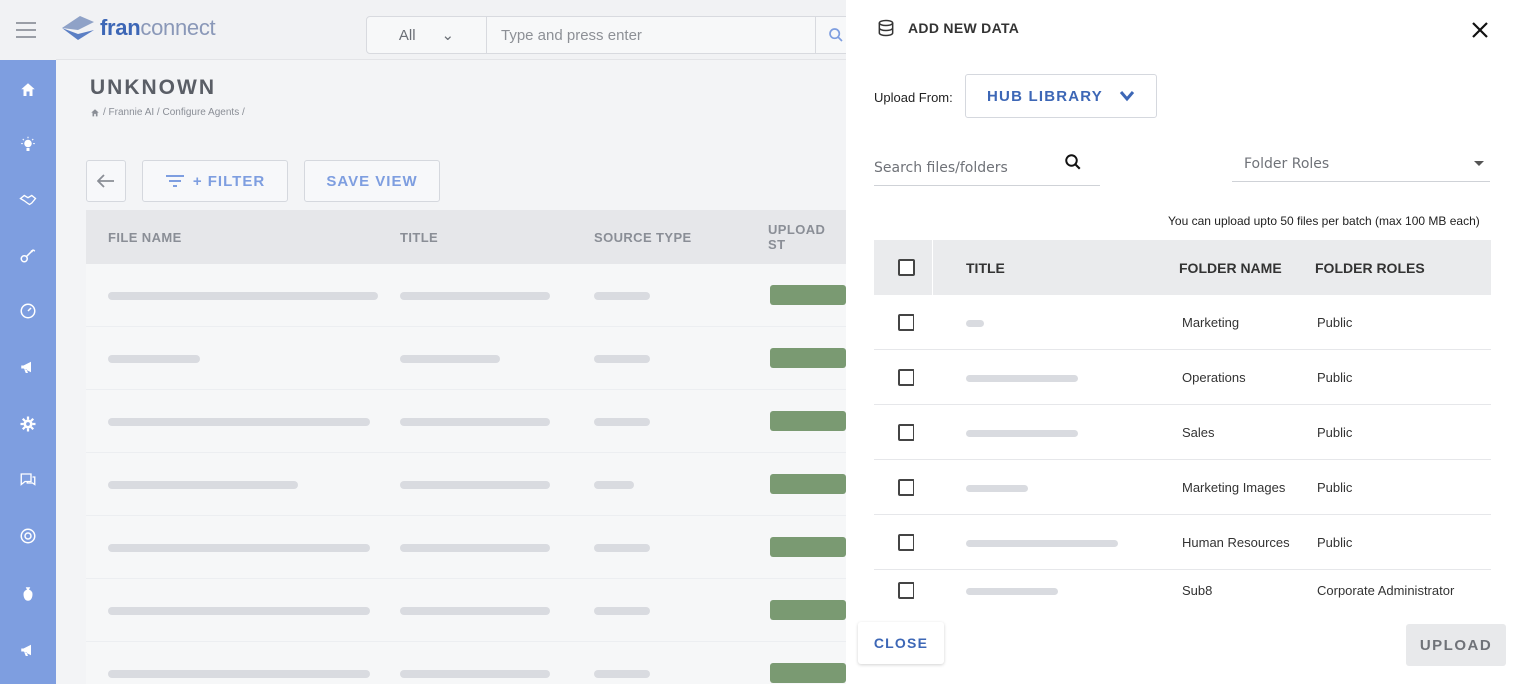  I want to click on page-title: UNKNOWN, so click(153, 87).